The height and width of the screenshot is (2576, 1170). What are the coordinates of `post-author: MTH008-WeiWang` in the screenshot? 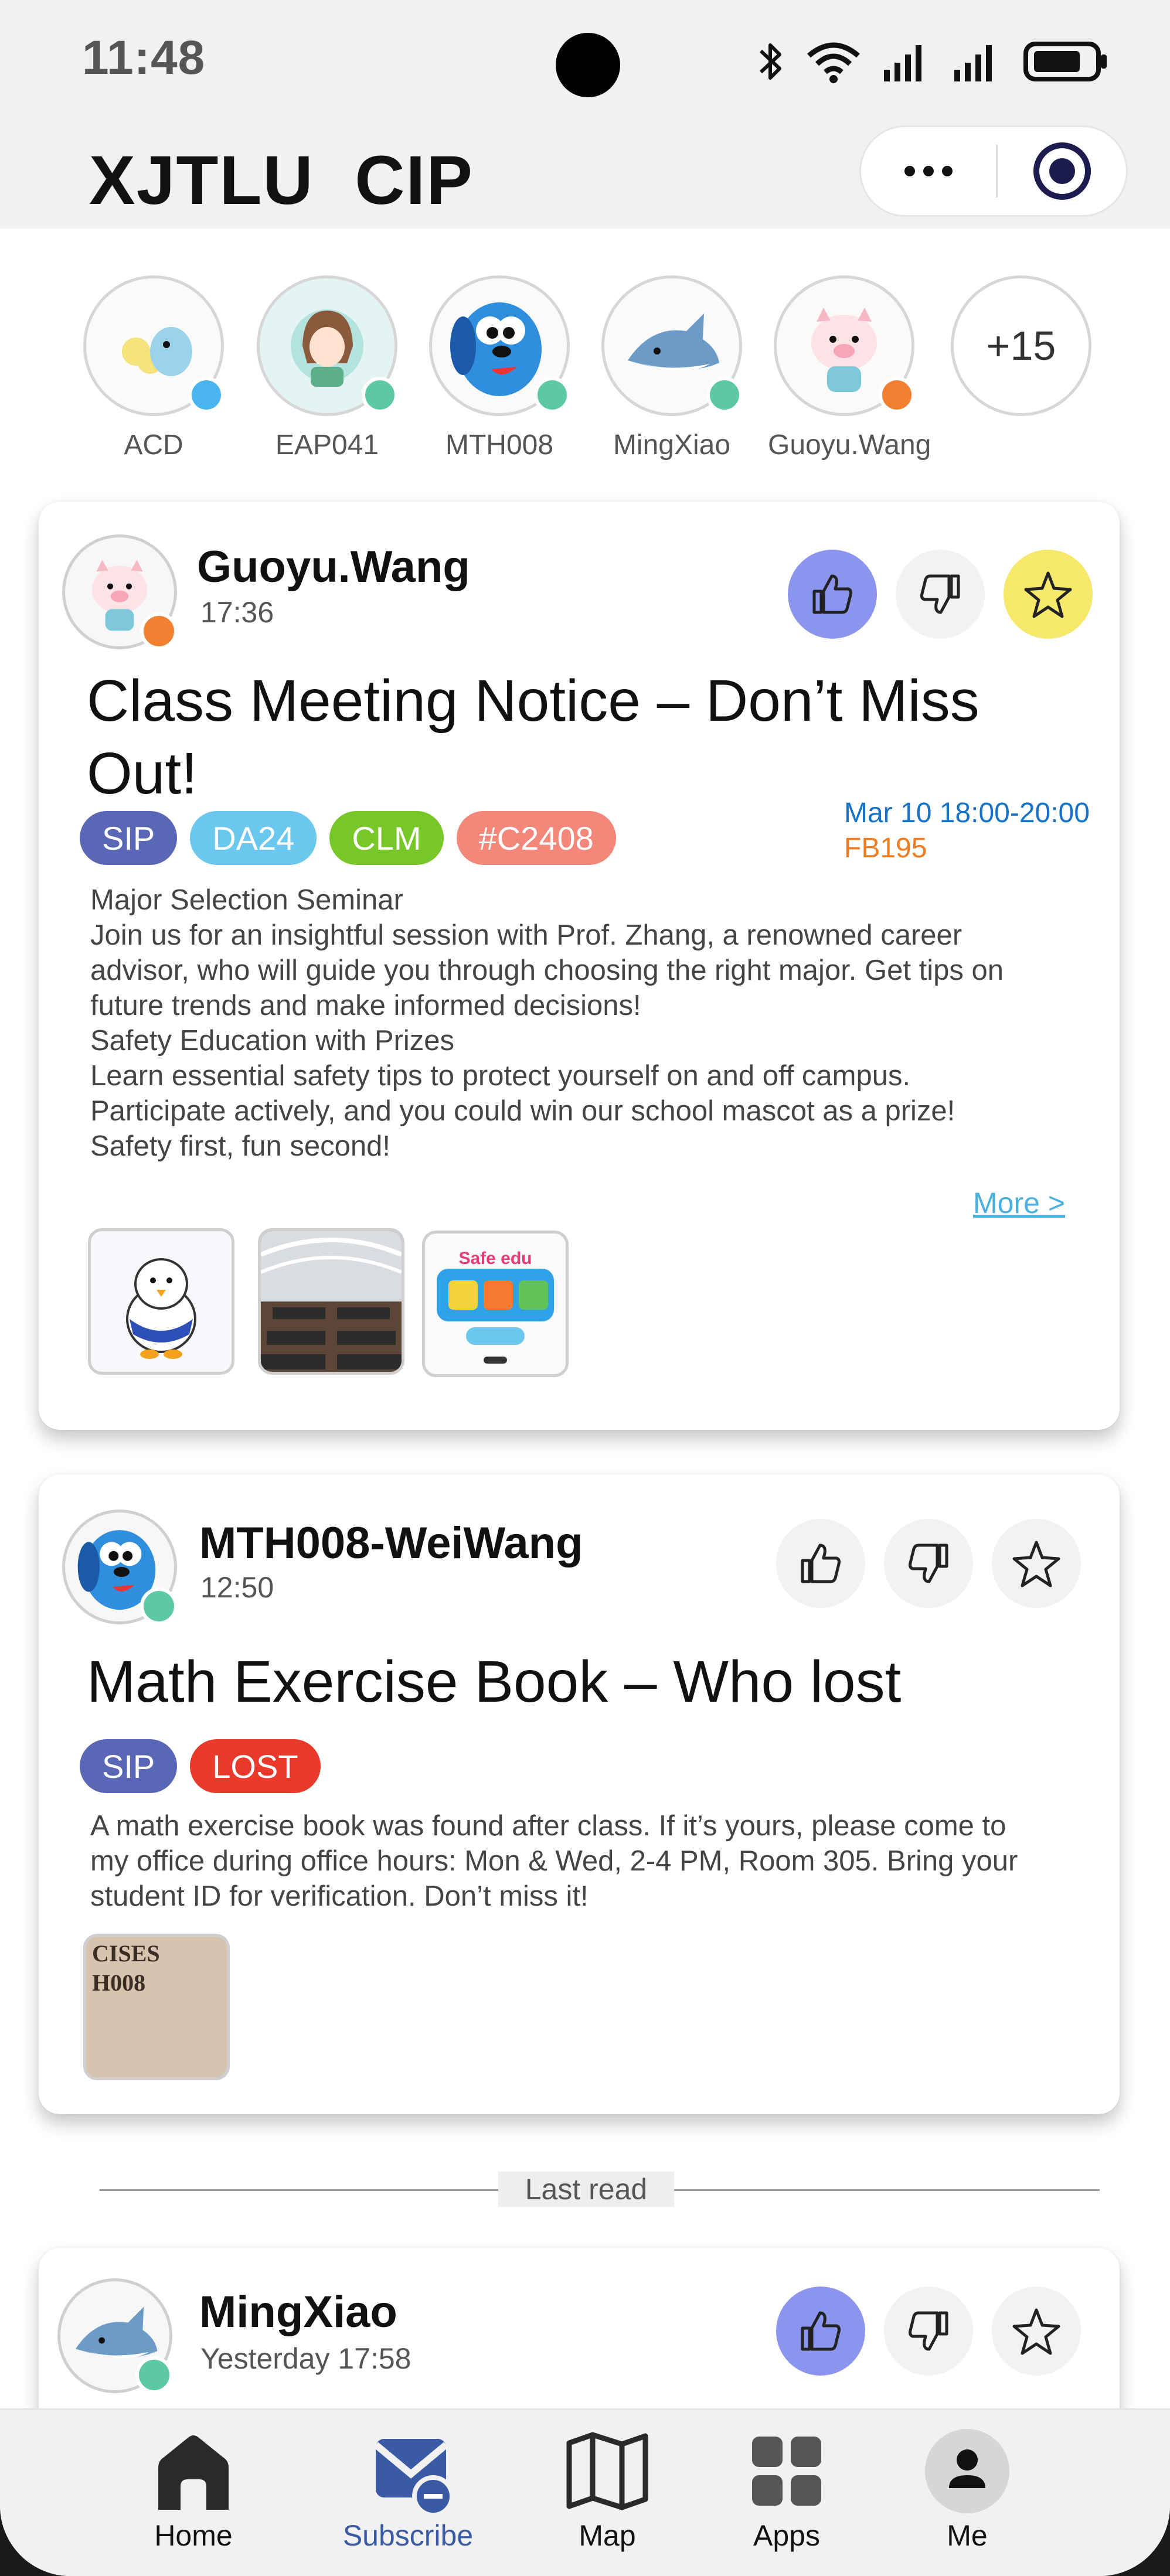 It's located at (391, 1543).